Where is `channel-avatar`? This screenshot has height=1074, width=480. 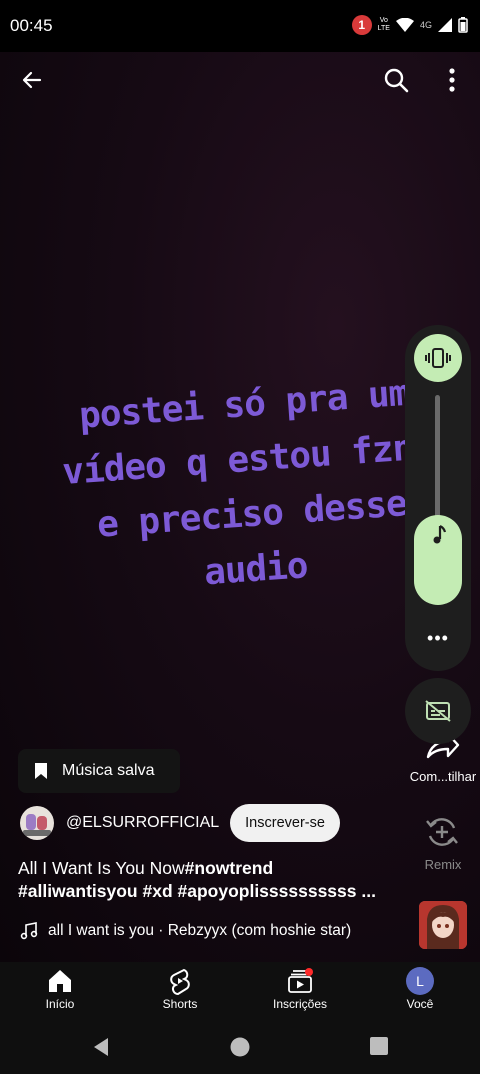
channel-avatar is located at coordinates (37, 823).